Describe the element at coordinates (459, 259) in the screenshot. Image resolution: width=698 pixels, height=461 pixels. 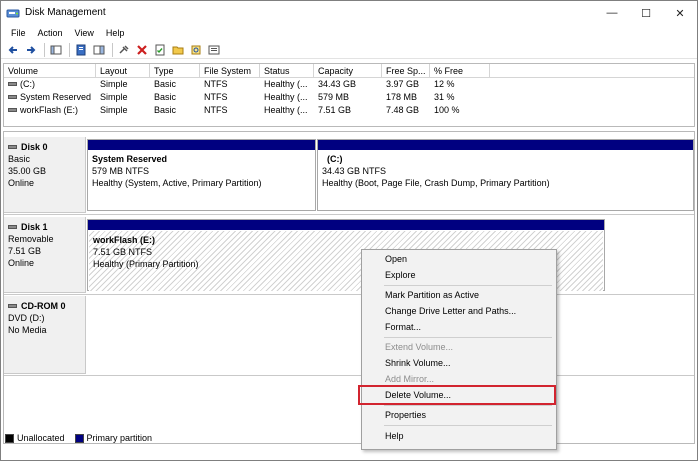
I see `context-menu-open: Open` at that location.